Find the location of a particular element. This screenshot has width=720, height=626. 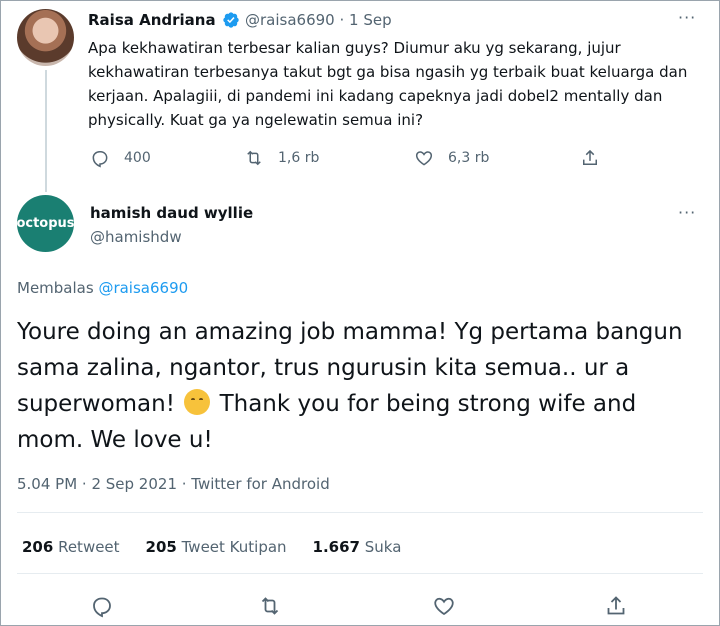

reply-button: 400 is located at coordinates (120, 158).